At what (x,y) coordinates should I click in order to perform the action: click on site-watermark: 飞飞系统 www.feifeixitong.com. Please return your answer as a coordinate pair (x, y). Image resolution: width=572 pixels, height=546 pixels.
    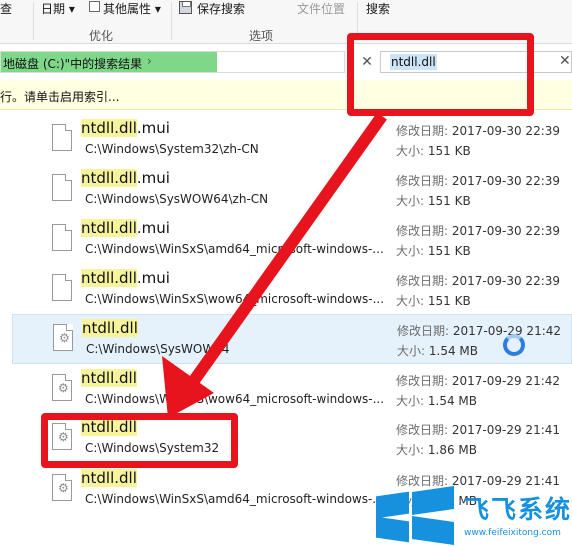
    Looking at the image, I should click on (471, 515).